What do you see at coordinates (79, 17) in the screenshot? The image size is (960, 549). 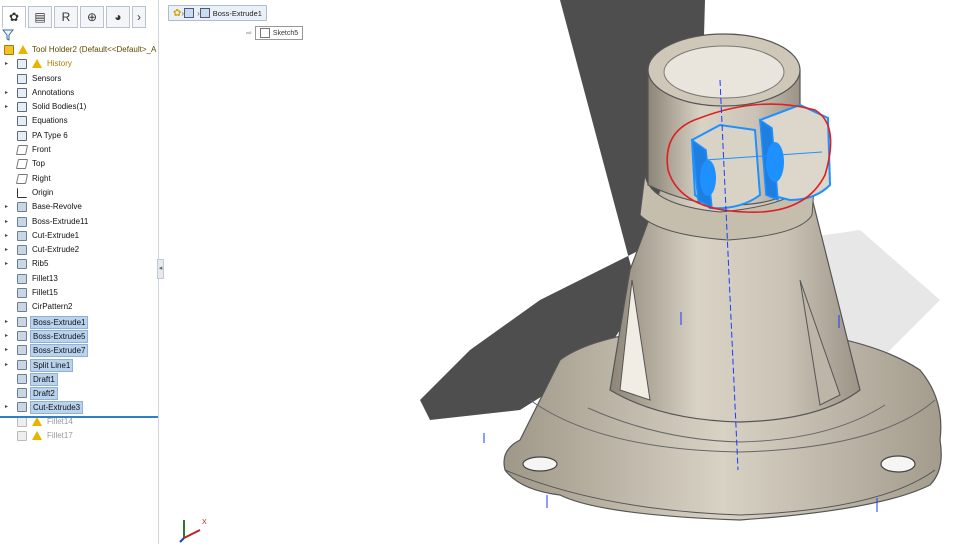 I see `manager-tabs: ✿ ▤ R ⊕ ◕ ›` at bounding box center [79, 17].